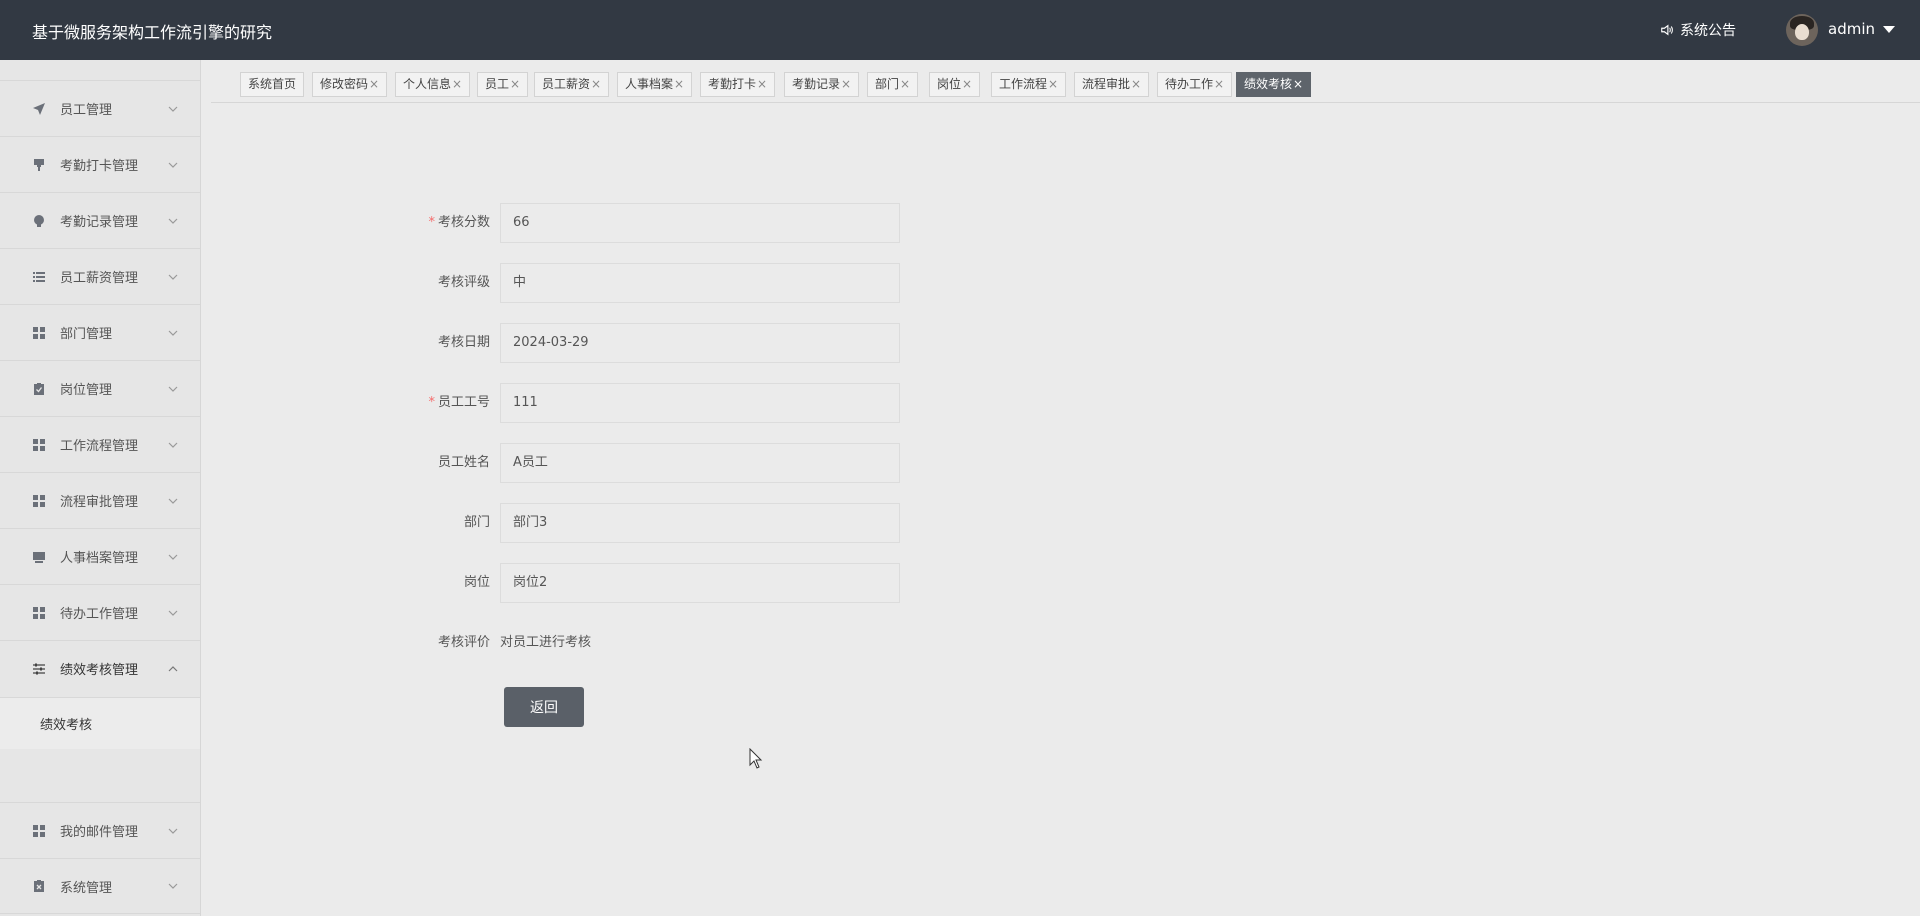 The height and width of the screenshot is (916, 1920). I want to click on tab-label: 人事档案, so click(649, 84).